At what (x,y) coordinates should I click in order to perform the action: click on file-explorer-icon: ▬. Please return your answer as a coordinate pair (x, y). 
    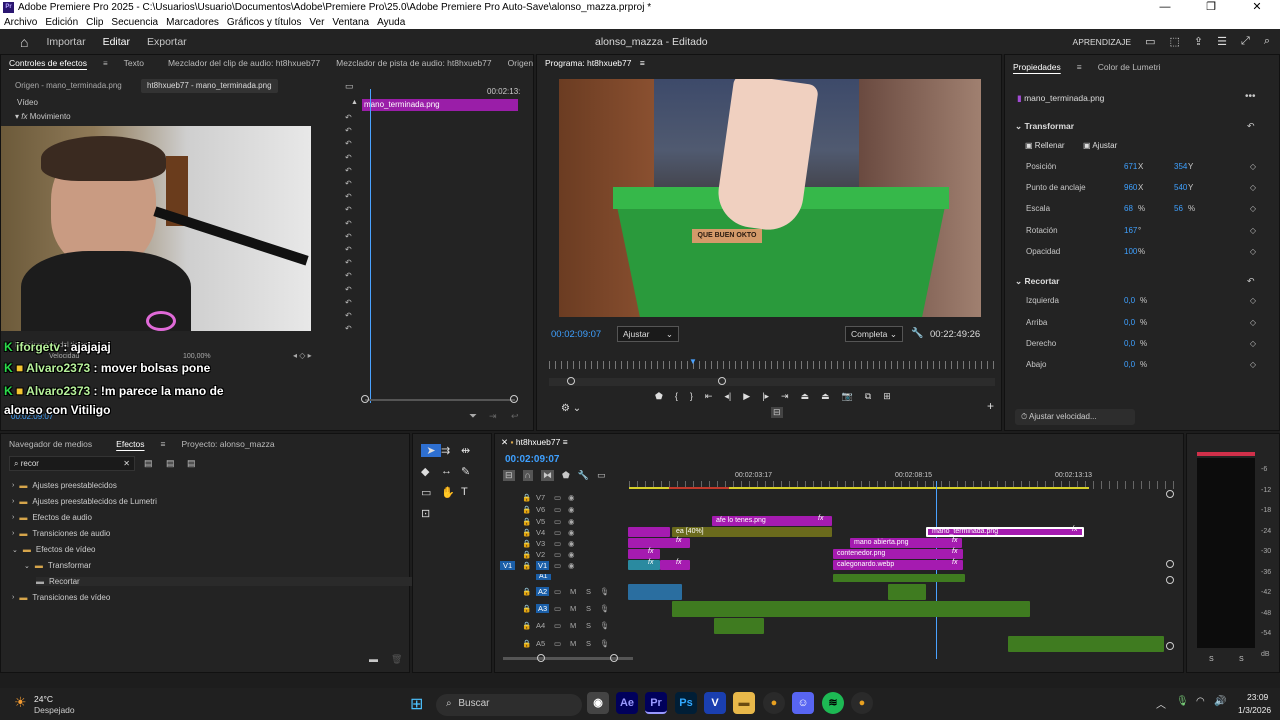
    Looking at the image, I should click on (744, 703).